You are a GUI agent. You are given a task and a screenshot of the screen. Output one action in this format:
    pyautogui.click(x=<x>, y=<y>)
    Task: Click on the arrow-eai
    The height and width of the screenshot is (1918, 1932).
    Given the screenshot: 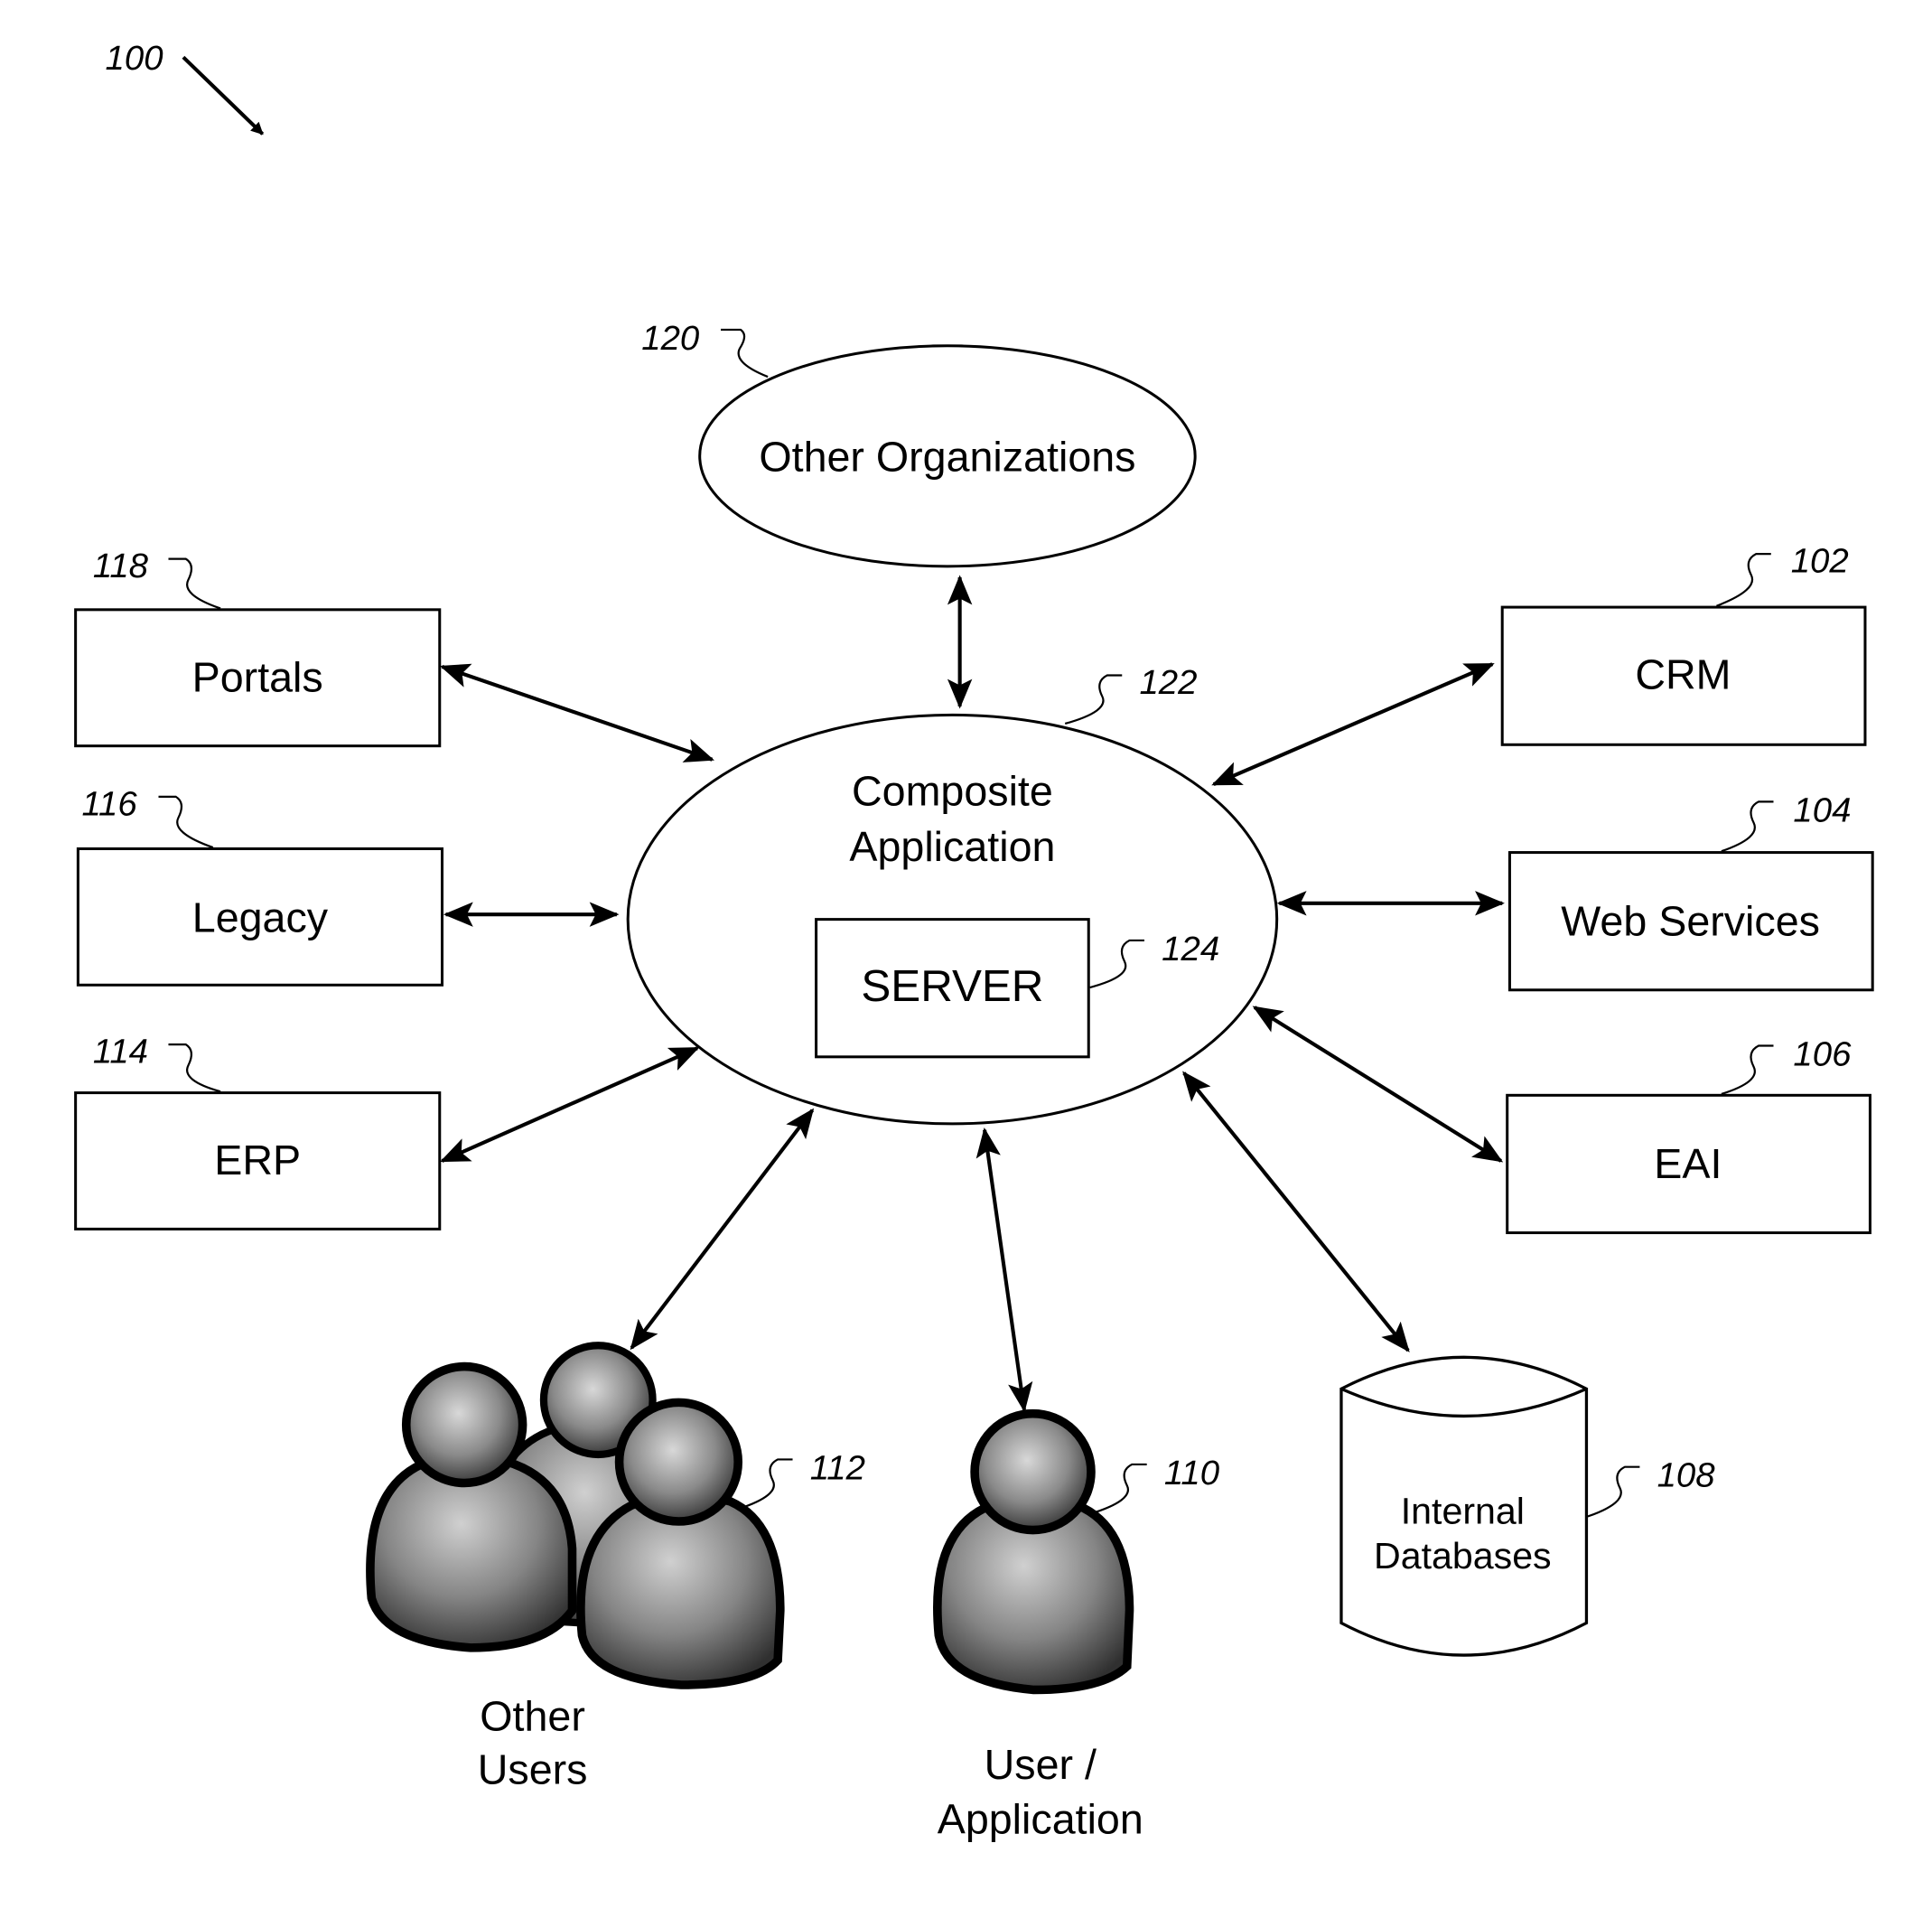 What is the action you would take?
    pyautogui.click(x=1378, y=1084)
    